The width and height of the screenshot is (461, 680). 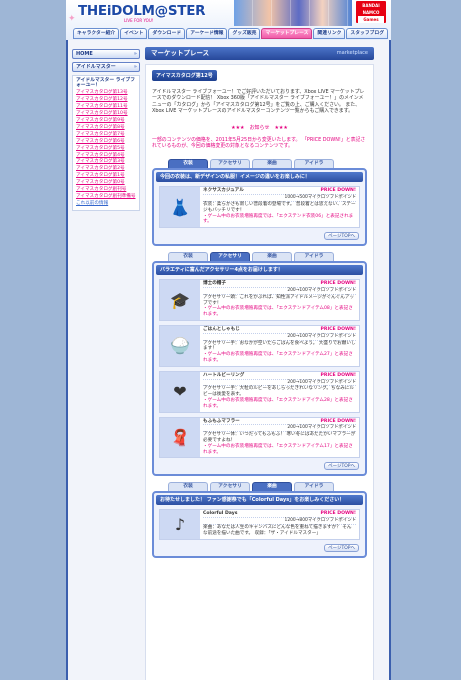 I want to click on nav-tab-6: 関連リンク, so click(x=329, y=33).